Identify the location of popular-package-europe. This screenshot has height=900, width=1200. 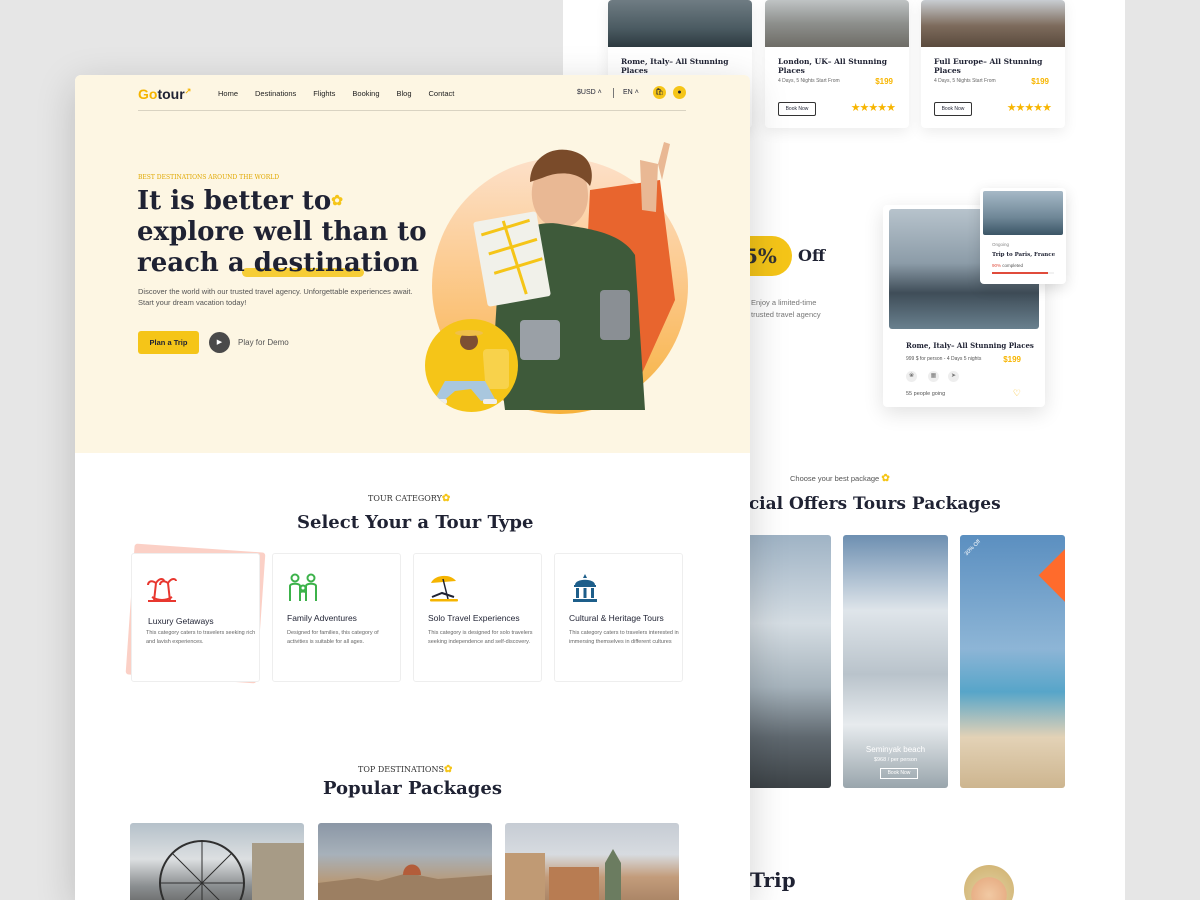
(592, 861).